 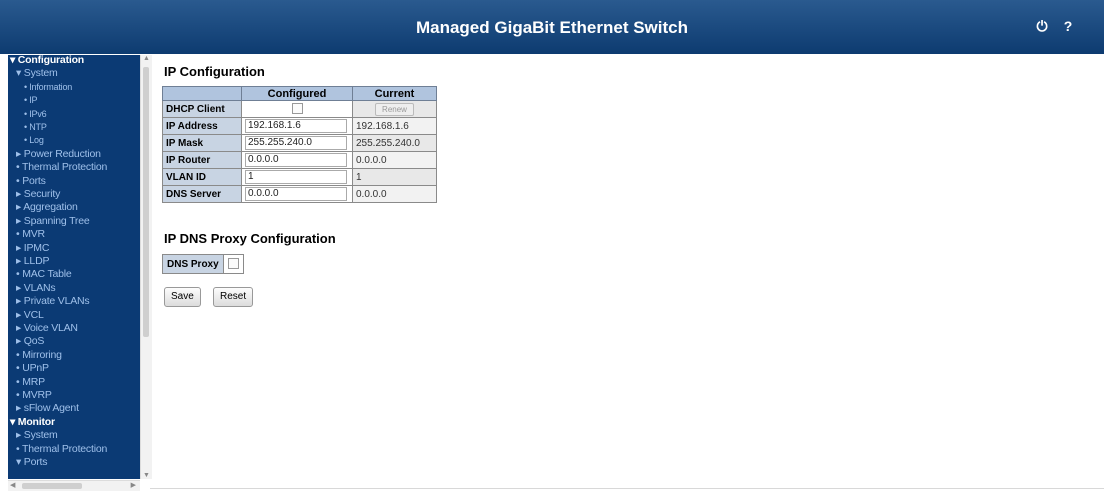 I want to click on table-row: VLAN ID 1 1, so click(x=299, y=177).